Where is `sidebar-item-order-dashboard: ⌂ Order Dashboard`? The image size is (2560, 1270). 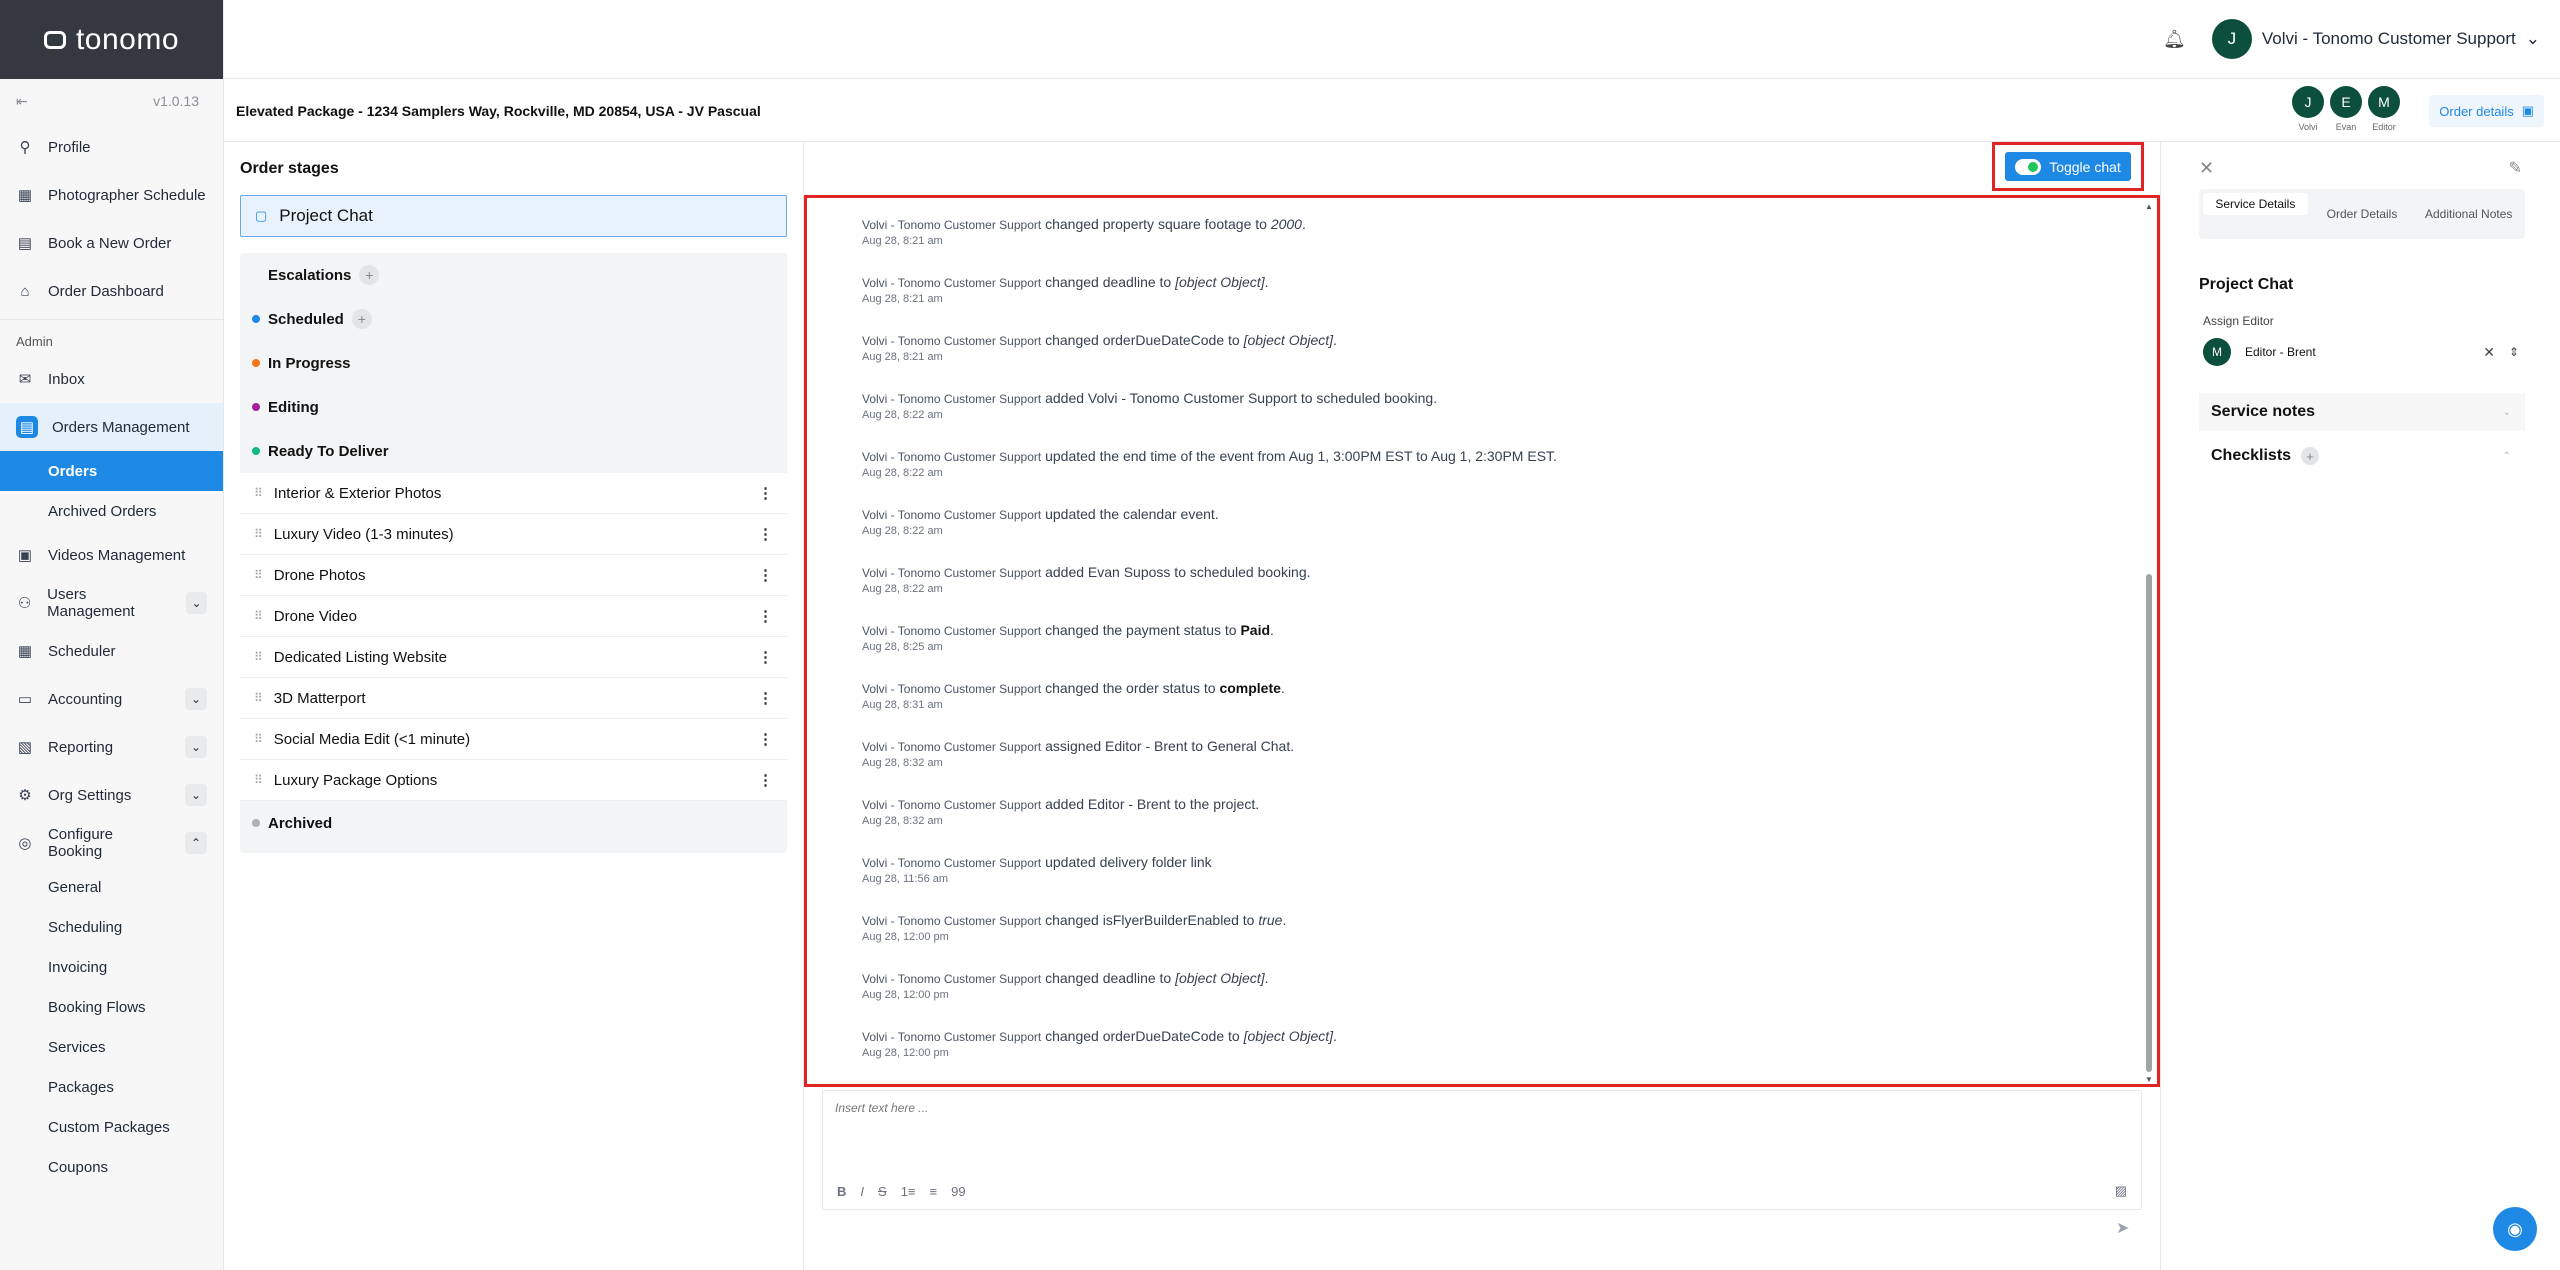
sidebar-item-order-dashboard: ⌂ Order Dashboard is located at coordinates (111, 291).